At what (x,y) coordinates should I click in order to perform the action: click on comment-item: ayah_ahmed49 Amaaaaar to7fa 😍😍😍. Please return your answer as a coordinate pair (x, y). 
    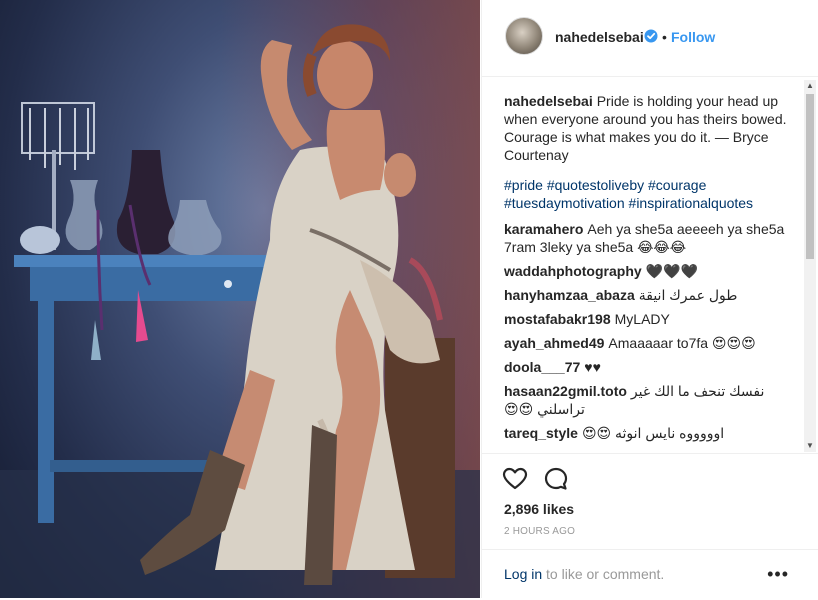
    Looking at the image, I should click on (647, 343).